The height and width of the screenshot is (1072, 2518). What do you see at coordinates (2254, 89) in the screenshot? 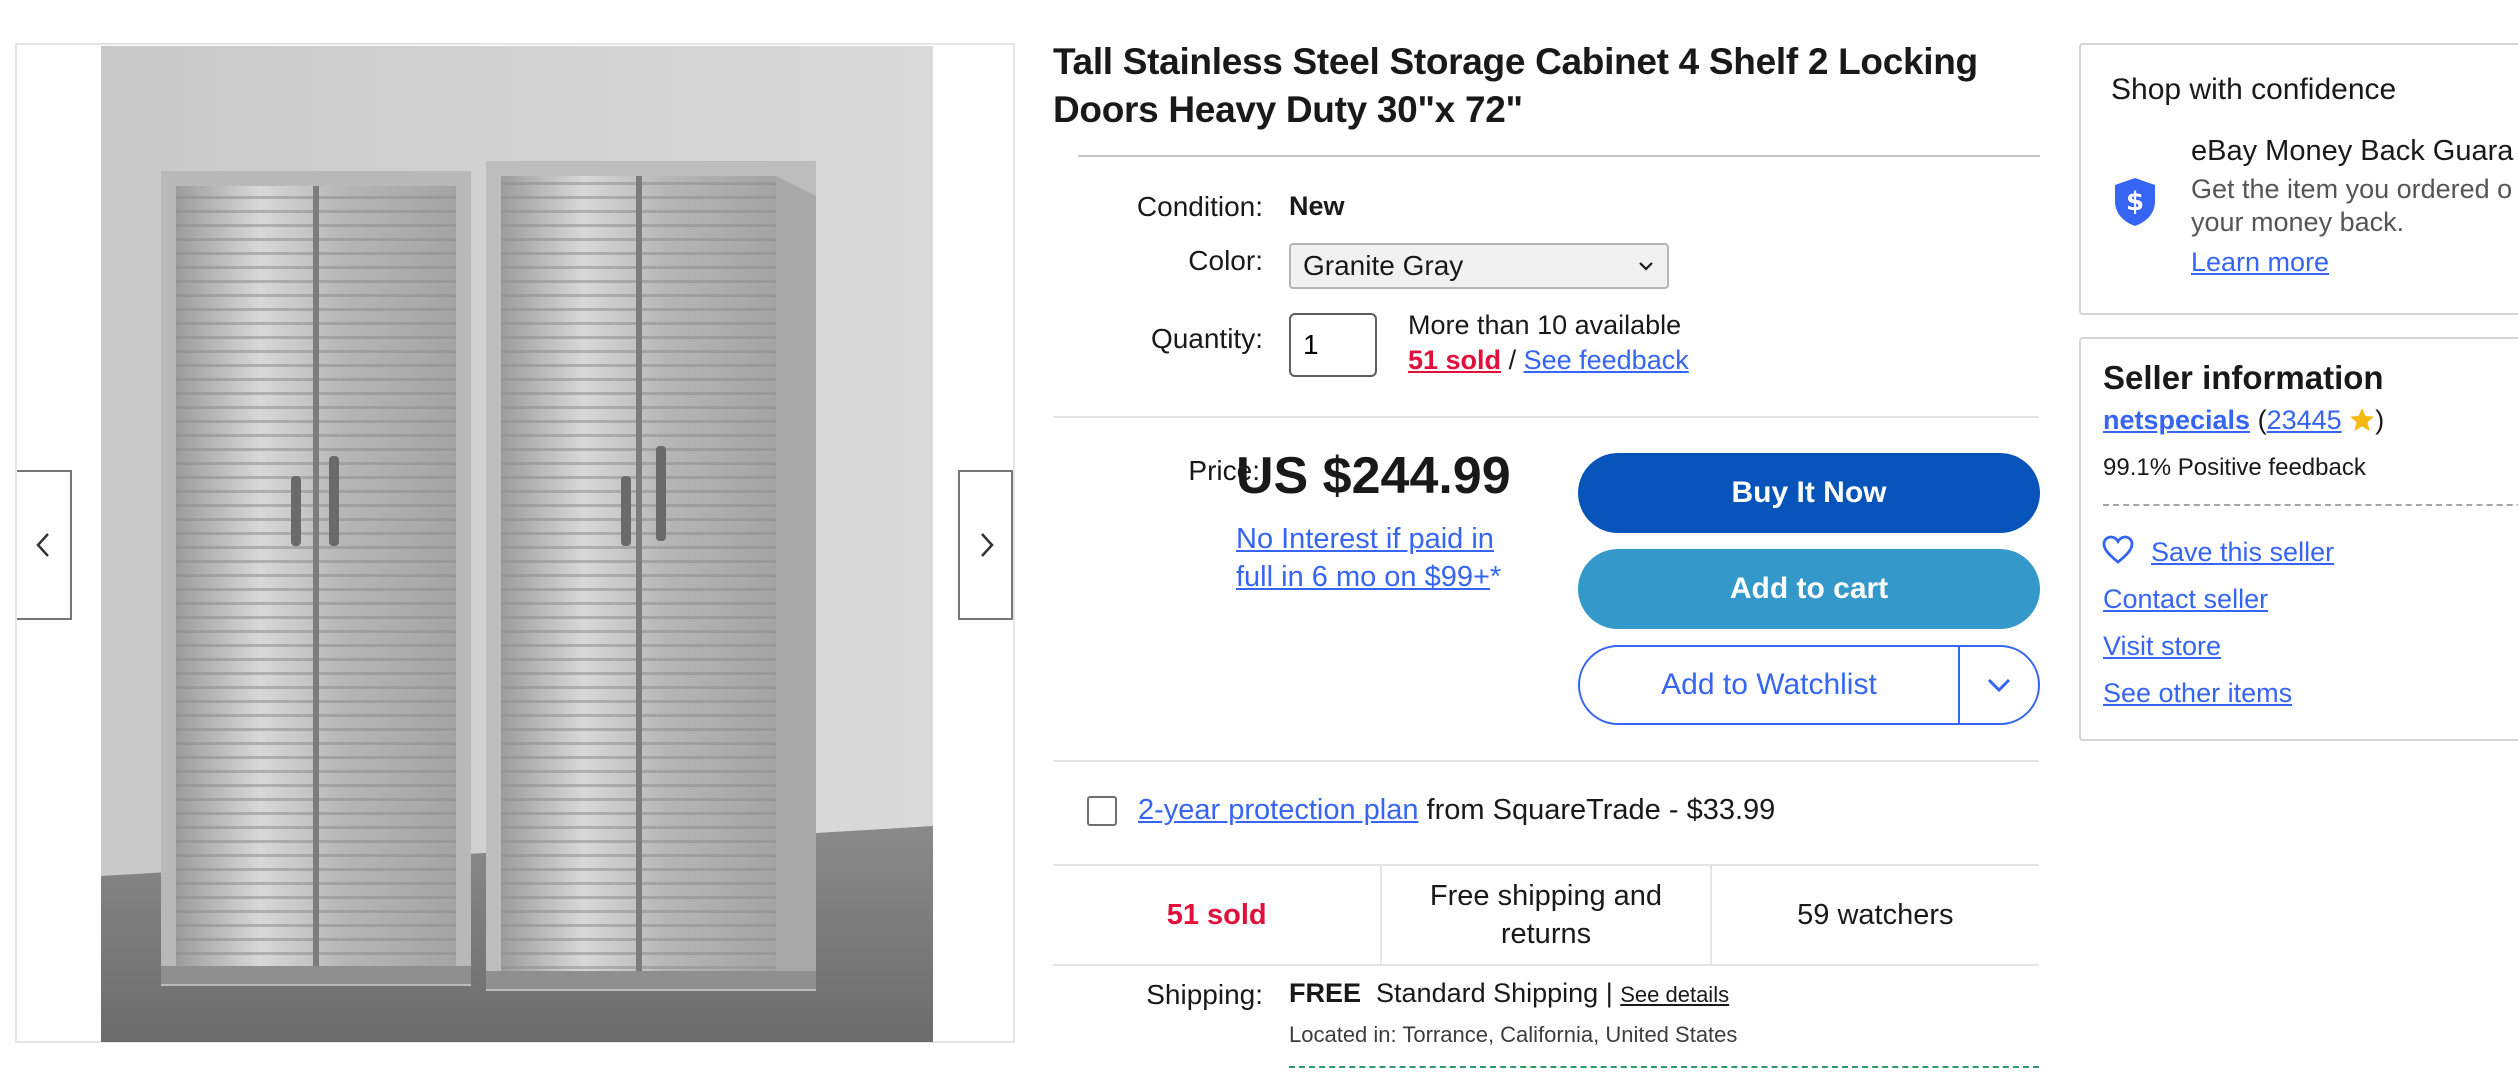
I see `confidence-heading: Shop with confidence` at bounding box center [2254, 89].